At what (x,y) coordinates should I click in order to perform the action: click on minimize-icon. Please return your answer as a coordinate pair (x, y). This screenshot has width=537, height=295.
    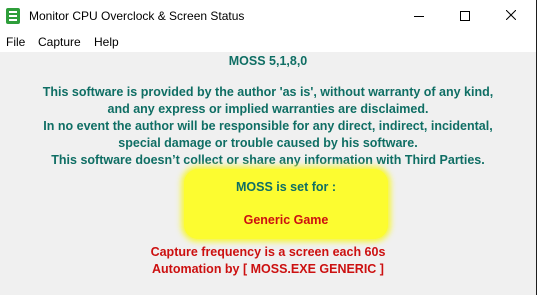
    Looking at the image, I should click on (419, 16).